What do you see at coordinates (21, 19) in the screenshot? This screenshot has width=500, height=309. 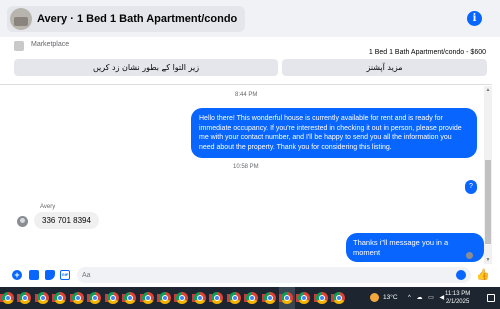 I see `listing-avatar` at bounding box center [21, 19].